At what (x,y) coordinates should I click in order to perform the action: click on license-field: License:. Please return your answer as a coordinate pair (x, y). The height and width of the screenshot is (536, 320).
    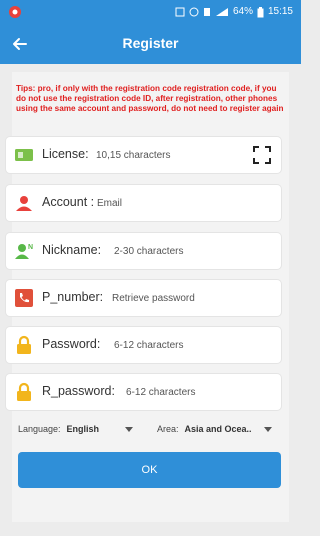
    Looking at the image, I should click on (143, 155).